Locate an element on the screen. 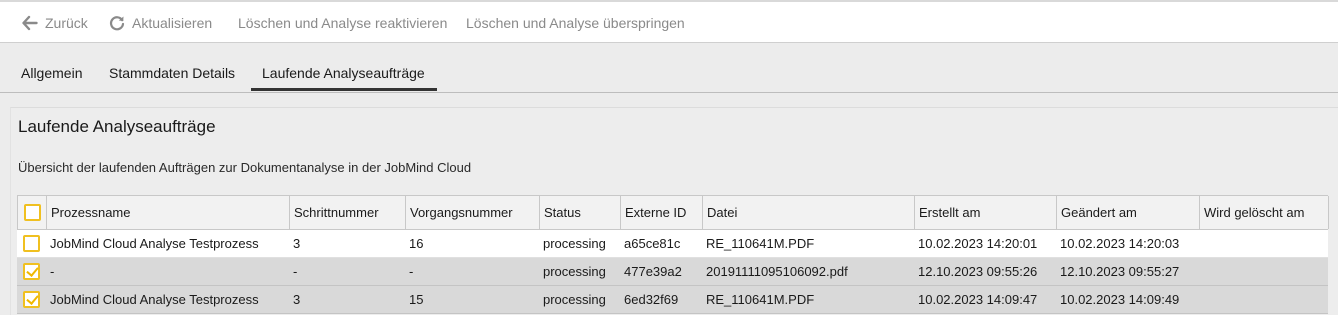 Image resolution: width=1338 pixels, height=315 pixels. cell-externe-id: 6ed32f69 is located at coordinates (651, 299).